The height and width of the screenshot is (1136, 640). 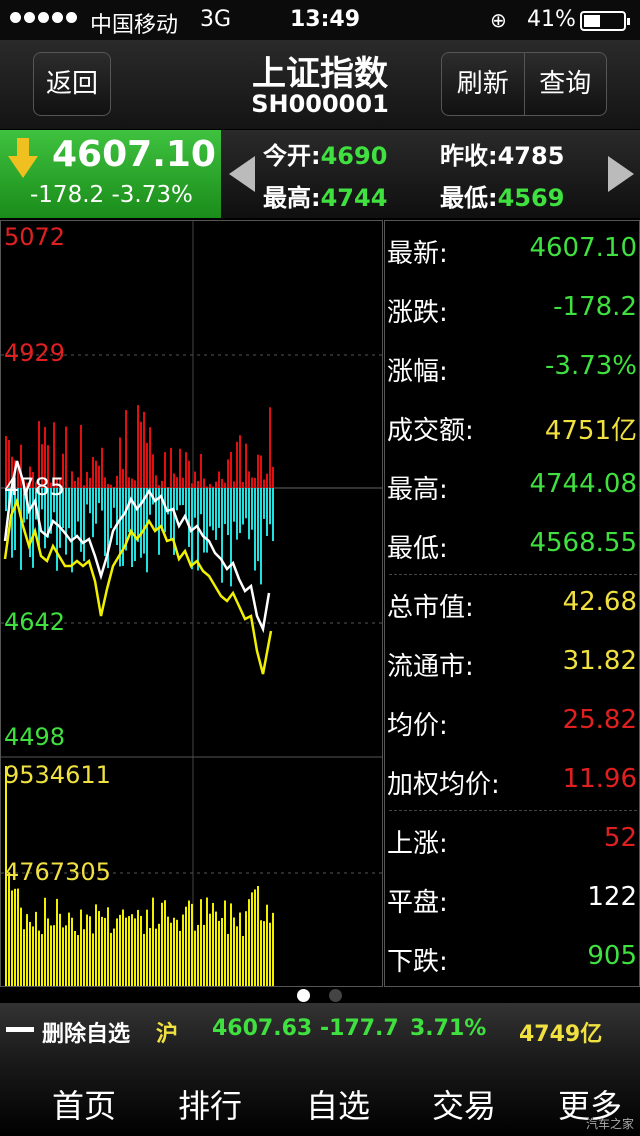 I want to click on tab-ranking: 排行, so click(x=210, y=1104).